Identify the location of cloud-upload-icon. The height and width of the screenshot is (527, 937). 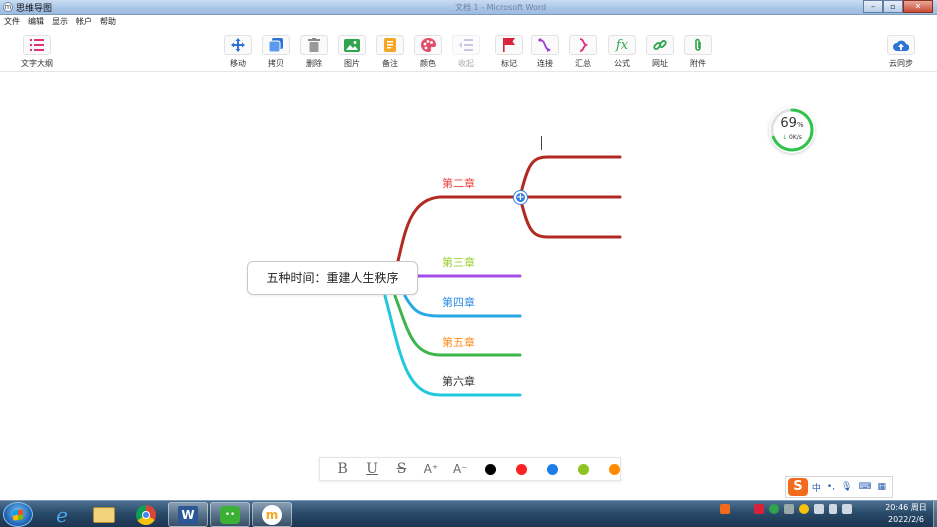
(901, 45).